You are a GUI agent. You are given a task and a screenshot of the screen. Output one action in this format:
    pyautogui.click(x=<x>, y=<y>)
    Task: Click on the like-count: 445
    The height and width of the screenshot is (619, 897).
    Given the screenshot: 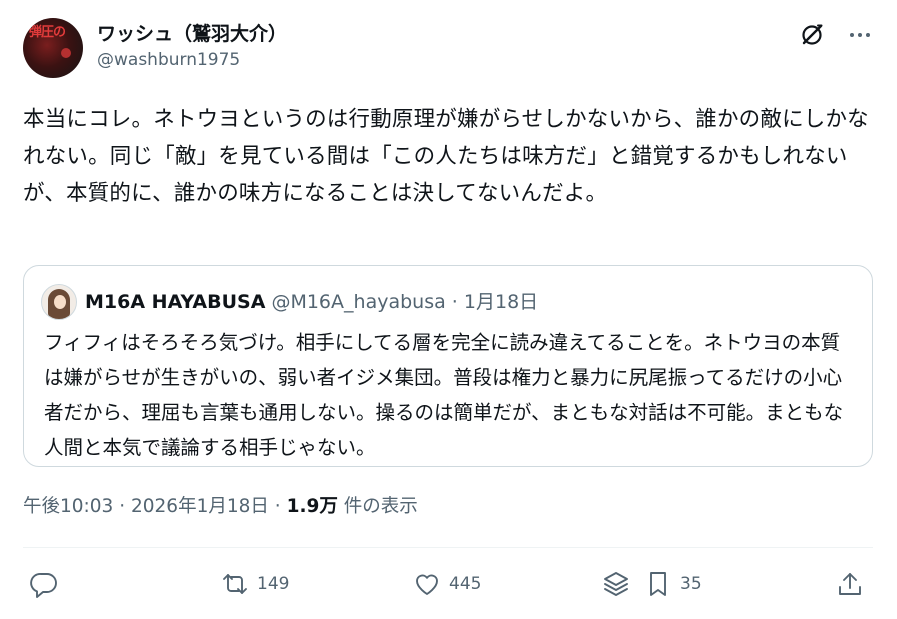 What is the action you would take?
    pyautogui.click(x=465, y=584)
    